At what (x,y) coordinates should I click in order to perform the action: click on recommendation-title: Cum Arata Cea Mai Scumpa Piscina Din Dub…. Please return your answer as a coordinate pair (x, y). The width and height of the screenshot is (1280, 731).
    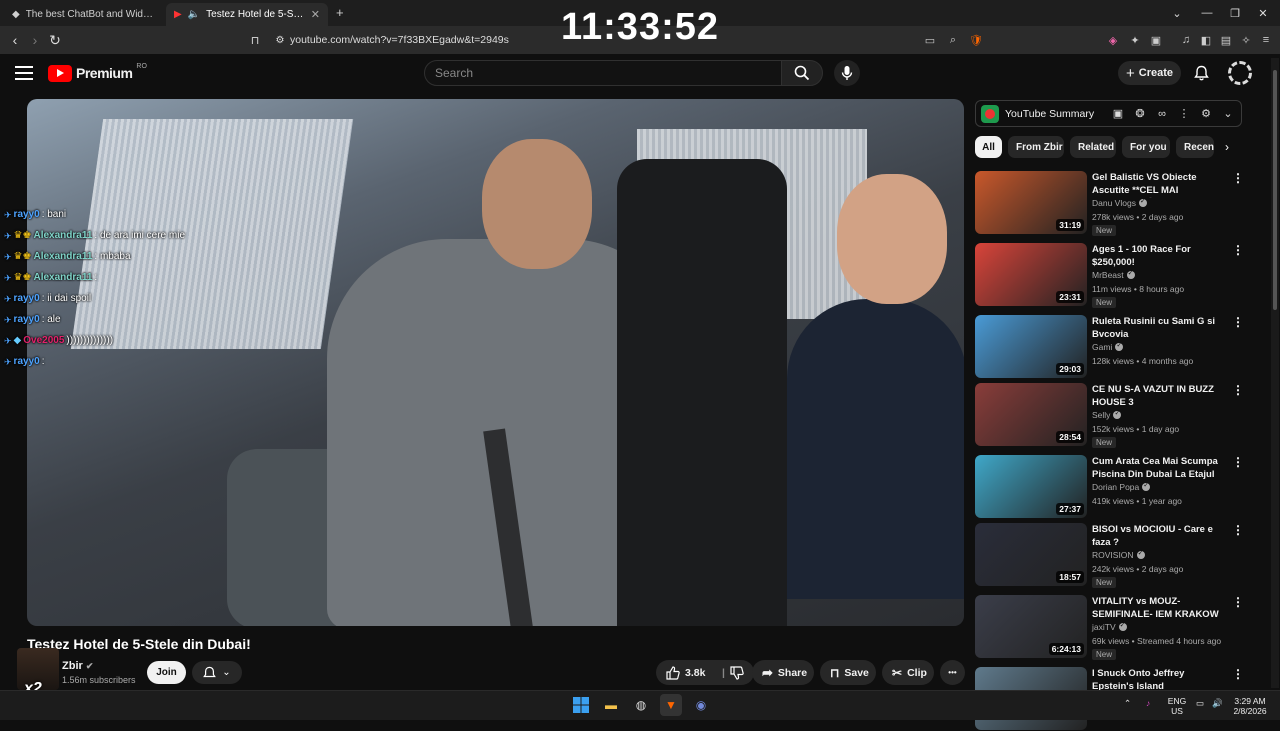
    Looking at the image, I should click on (1157, 468).